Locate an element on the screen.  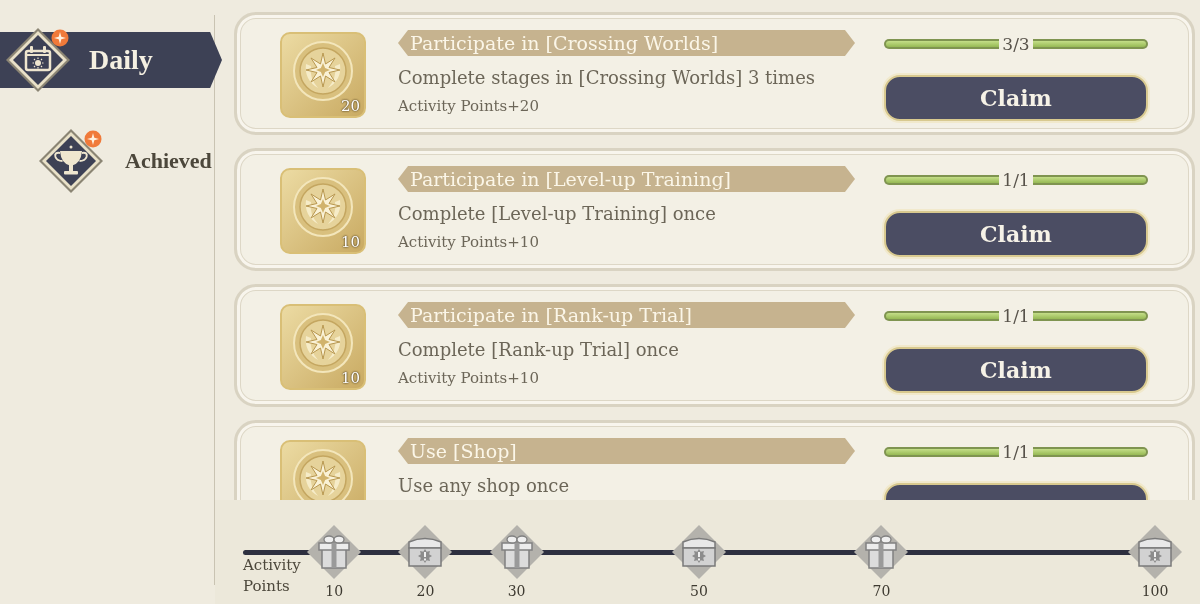
task-title: Participate in [Rank-up Trial] is located at coordinates (626, 315).